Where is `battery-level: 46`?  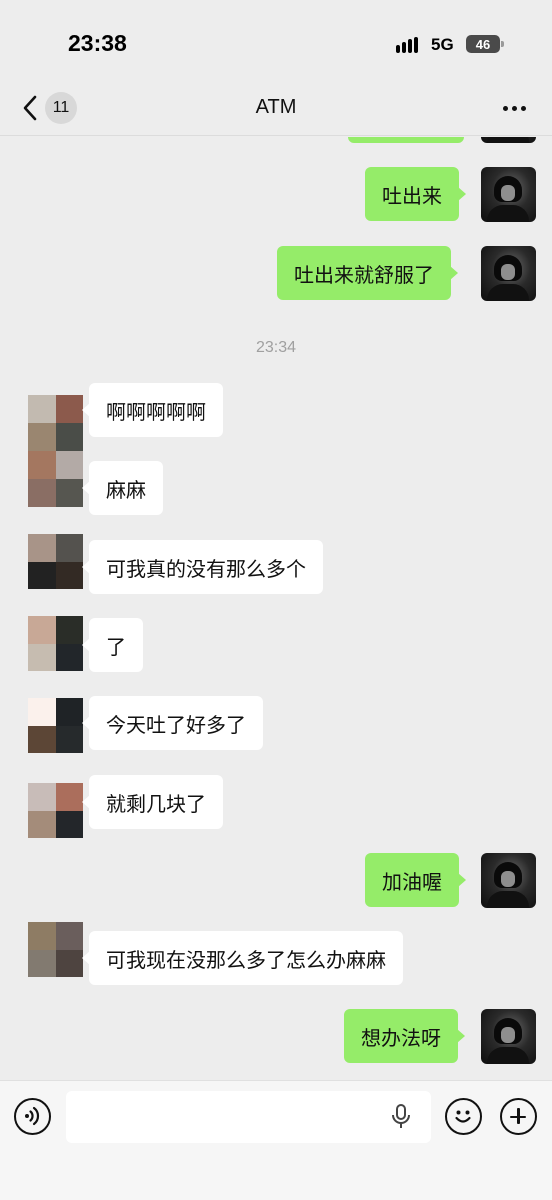 battery-level: 46 is located at coordinates (483, 44).